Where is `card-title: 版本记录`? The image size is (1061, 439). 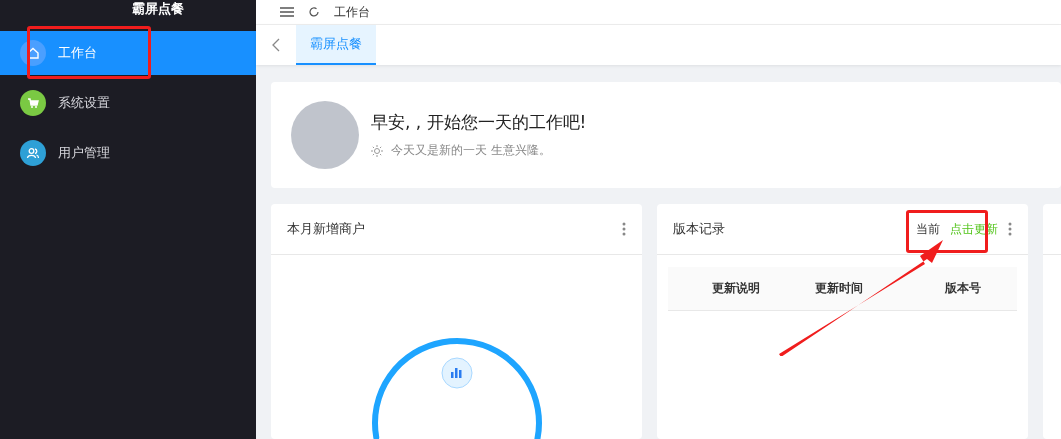
card-title: 版本记录 is located at coordinates (699, 229).